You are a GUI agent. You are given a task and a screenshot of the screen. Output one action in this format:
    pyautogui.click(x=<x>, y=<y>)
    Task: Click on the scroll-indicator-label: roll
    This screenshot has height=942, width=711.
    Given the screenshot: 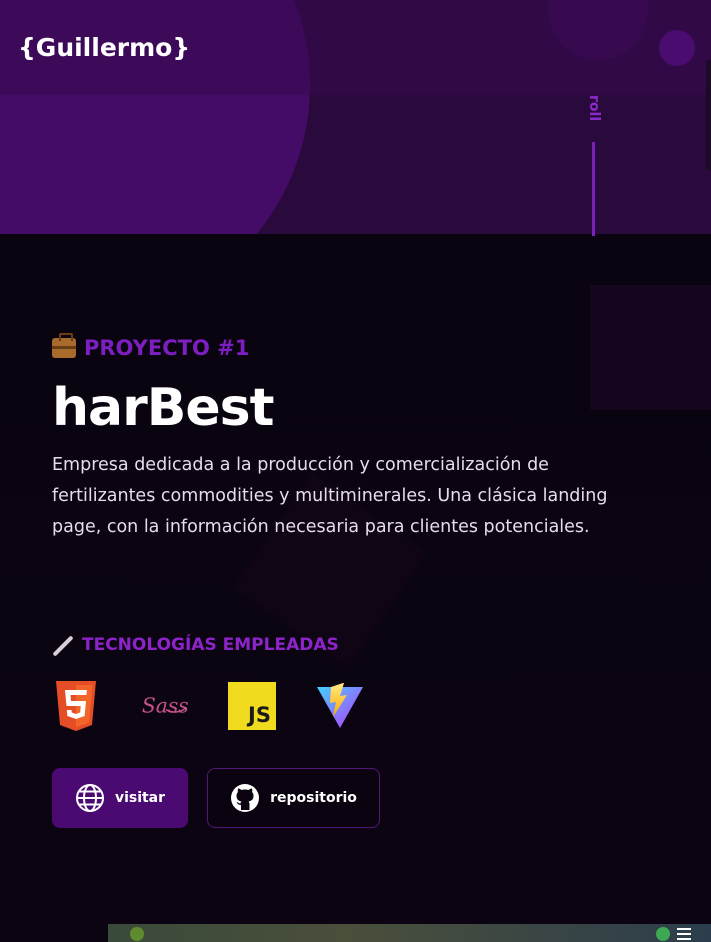 What is the action you would take?
    pyautogui.click(x=594, y=108)
    